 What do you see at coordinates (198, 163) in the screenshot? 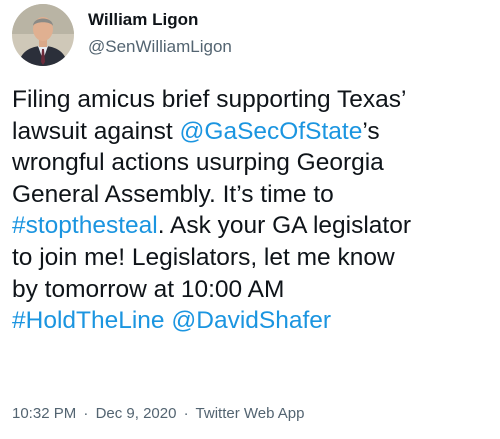
I see `tweet-line: wrongful actions usurping Georgia` at bounding box center [198, 163].